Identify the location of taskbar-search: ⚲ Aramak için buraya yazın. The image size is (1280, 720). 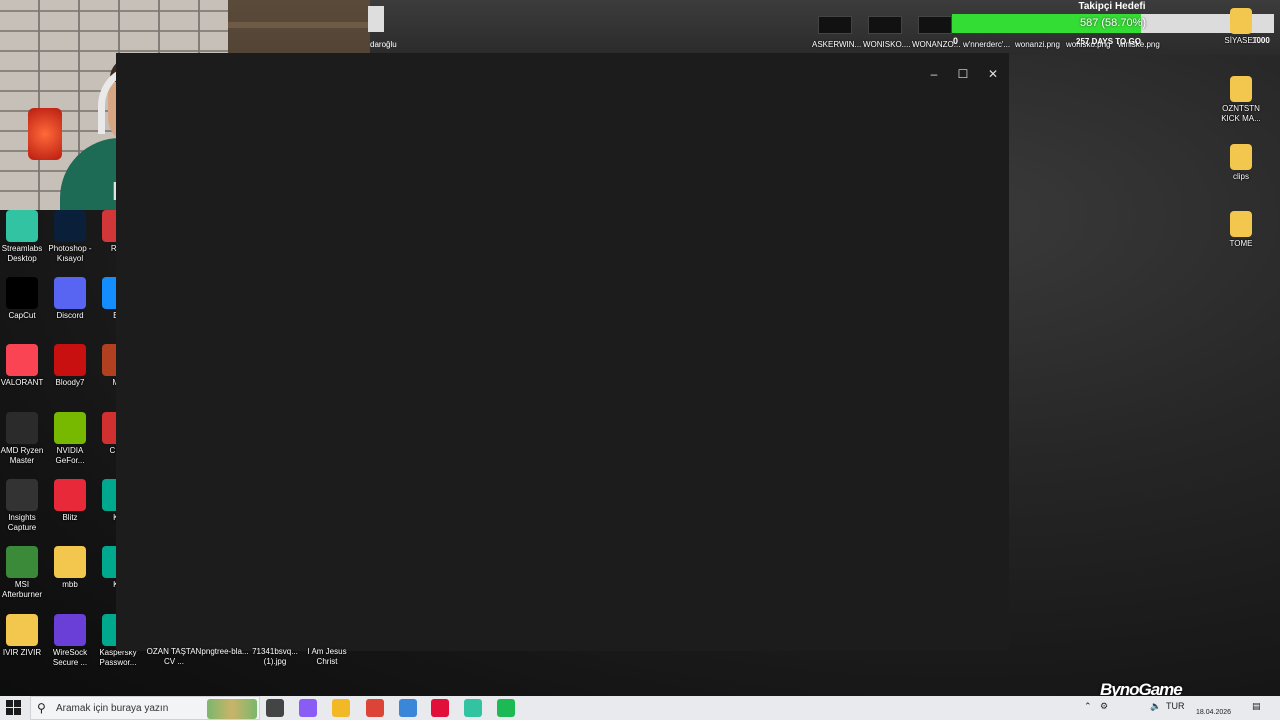
(145, 708).